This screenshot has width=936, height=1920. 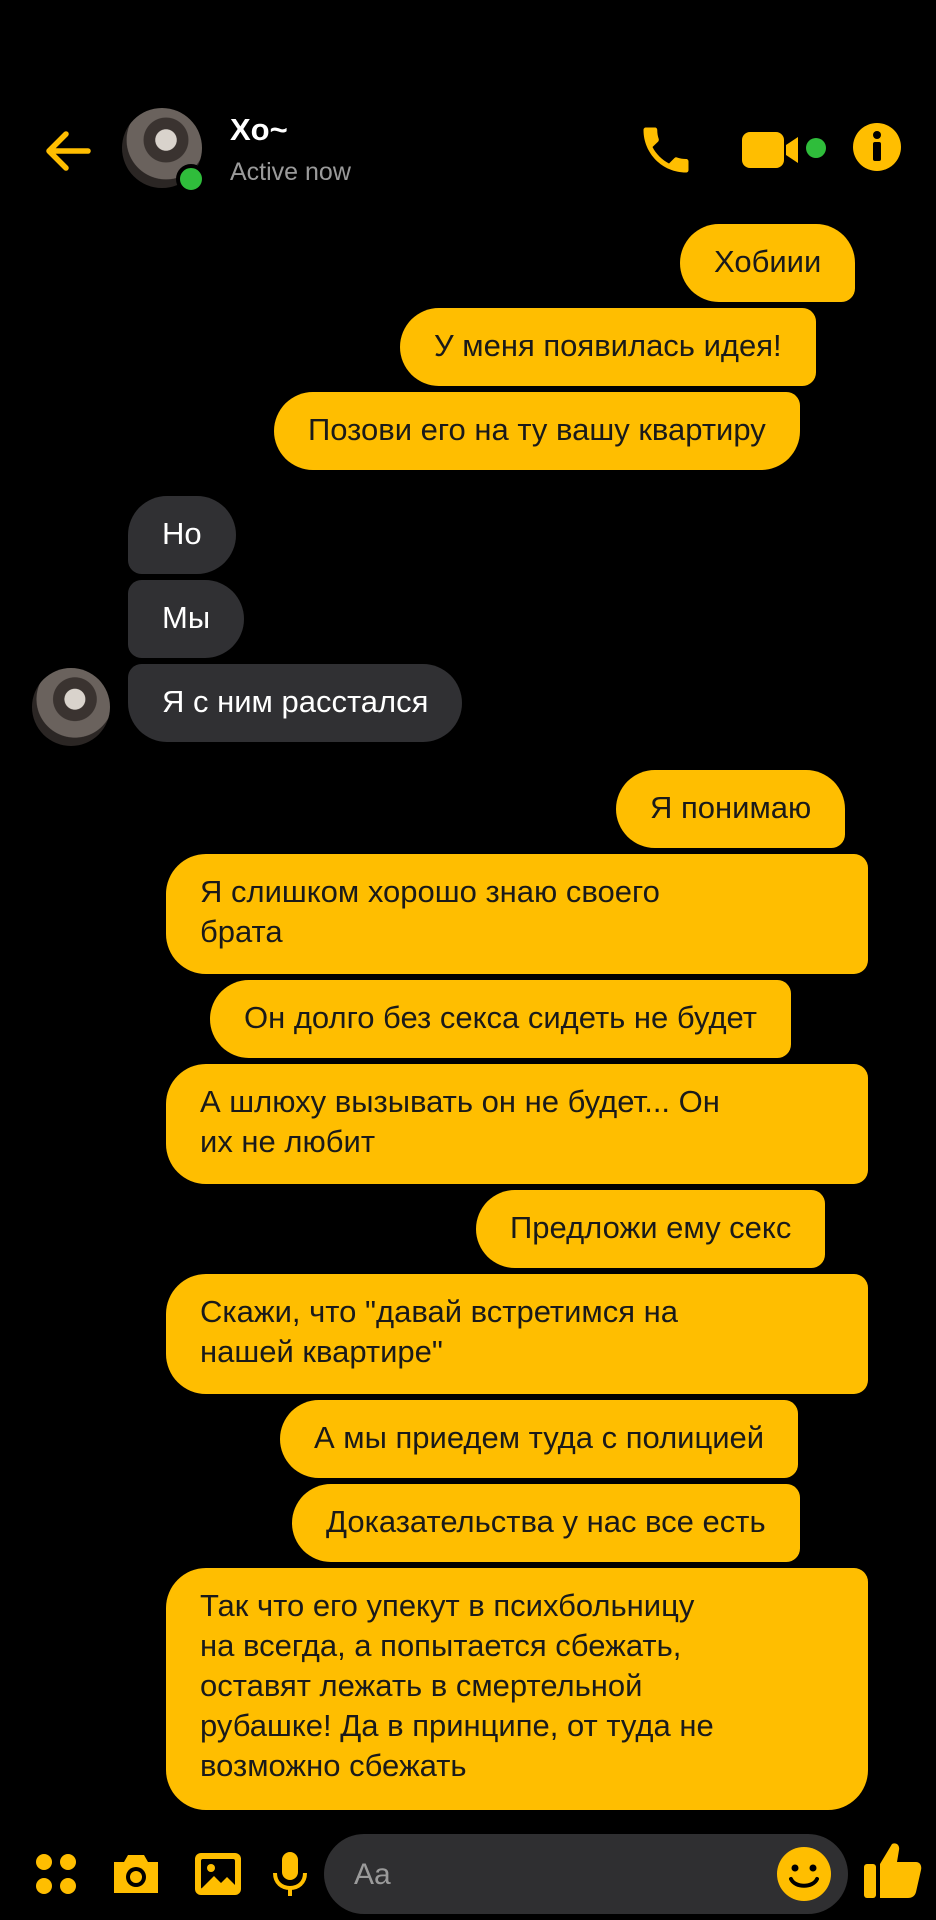 I want to click on apps-grid-icon, so click(x=56, y=1874).